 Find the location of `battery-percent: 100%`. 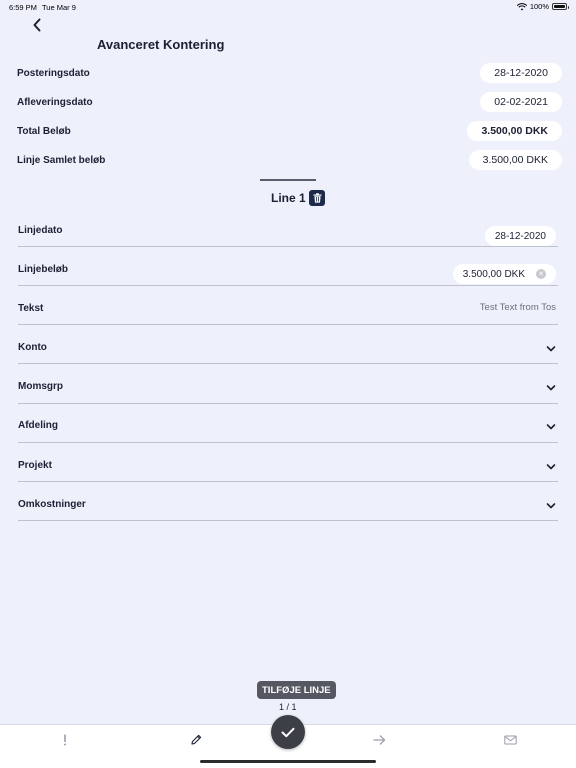

battery-percent: 100% is located at coordinates (539, 6).